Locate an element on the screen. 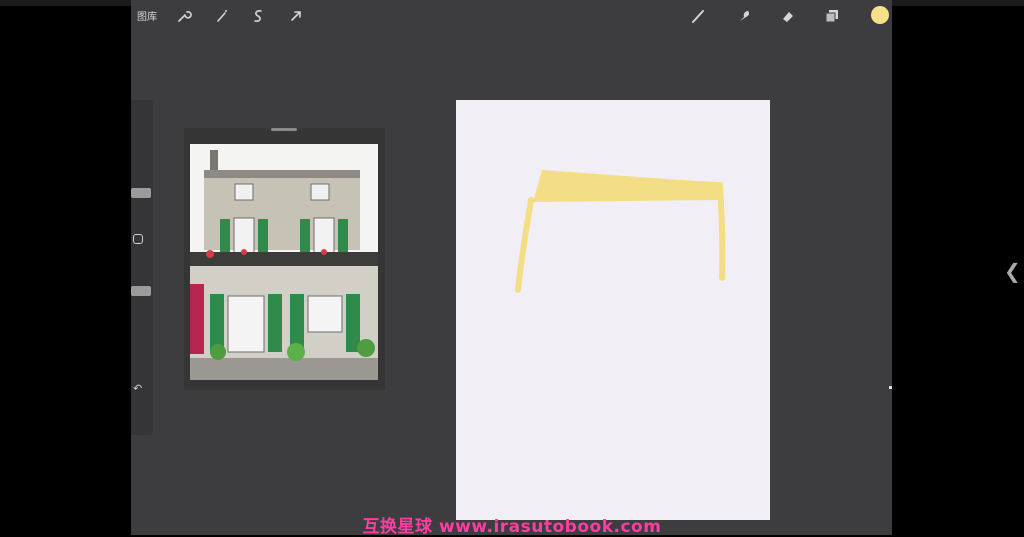 Image resolution: width=1024 pixels, height=537 pixels. wrench-icon is located at coordinates (184, 16).